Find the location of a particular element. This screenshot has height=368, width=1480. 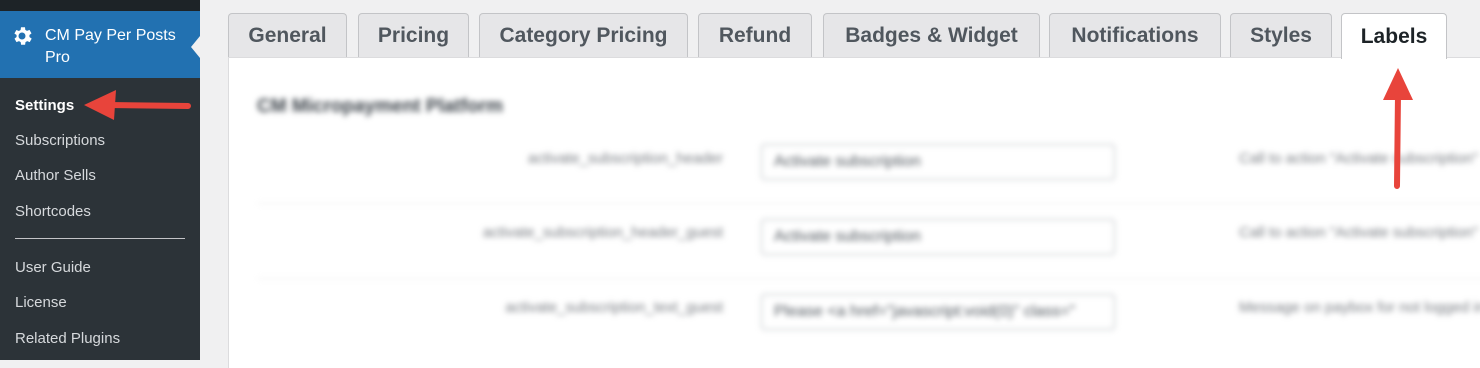

sidebar-plugin-menu: CM Pay Per Posts Pro is located at coordinates (100, 44).